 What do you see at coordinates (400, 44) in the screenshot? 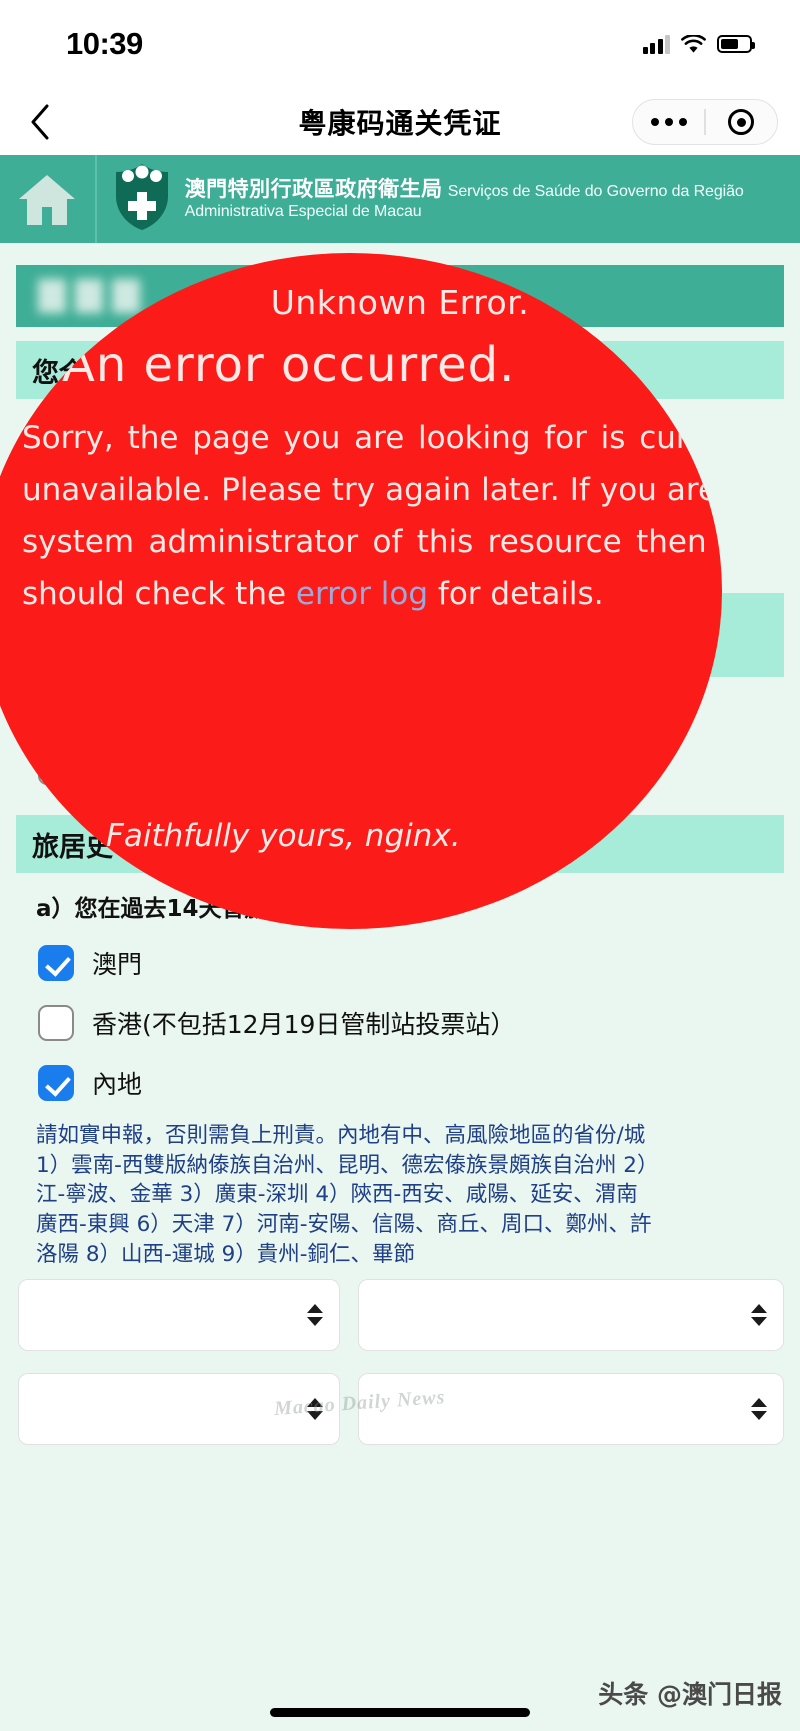
I see `status-bar: 10:39` at bounding box center [400, 44].